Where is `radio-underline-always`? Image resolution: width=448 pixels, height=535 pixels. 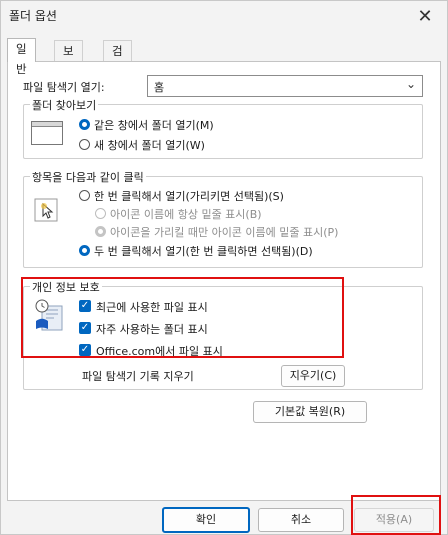
radio-underline-always is located at coordinates (100, 213).